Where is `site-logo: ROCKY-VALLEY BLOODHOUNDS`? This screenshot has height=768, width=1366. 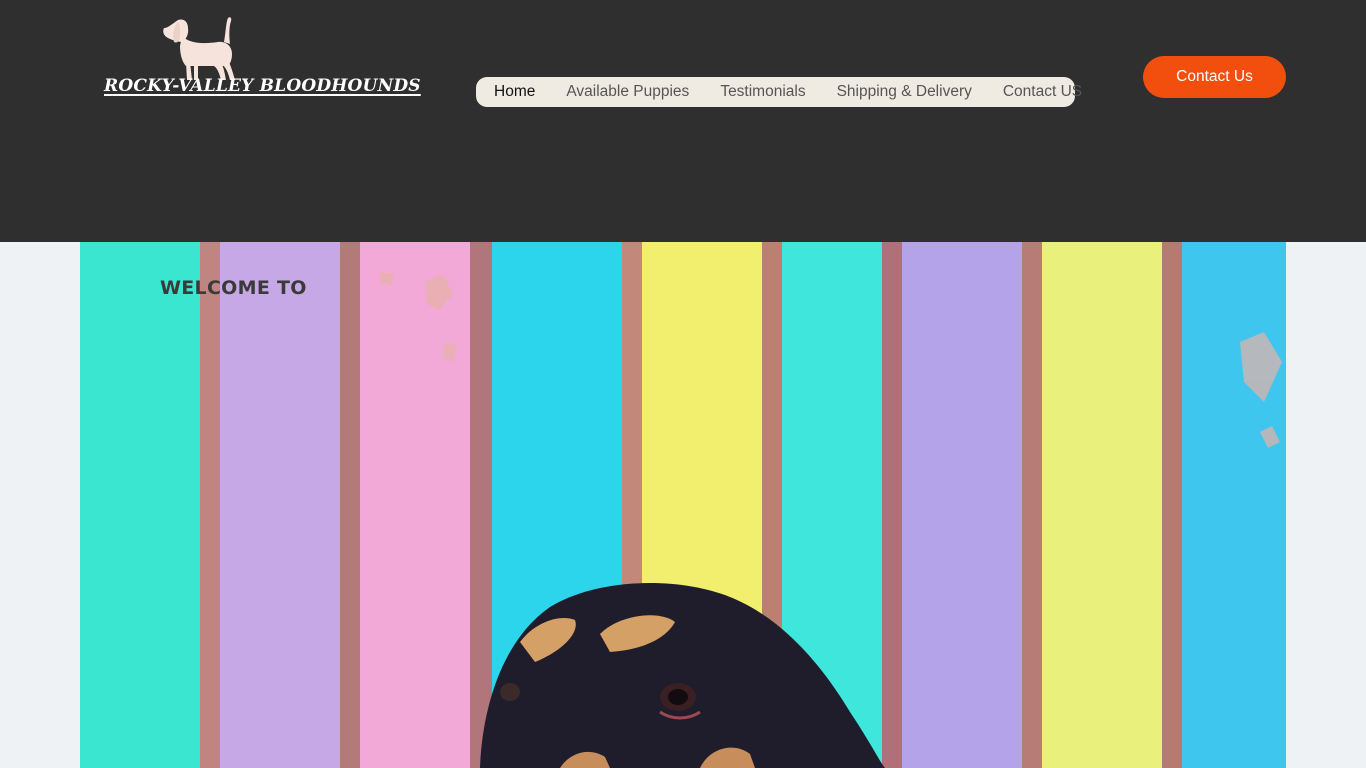 site-logo: ROCKY-VALLEY BLOODHOUNDS is located at coordinates (260, 59).